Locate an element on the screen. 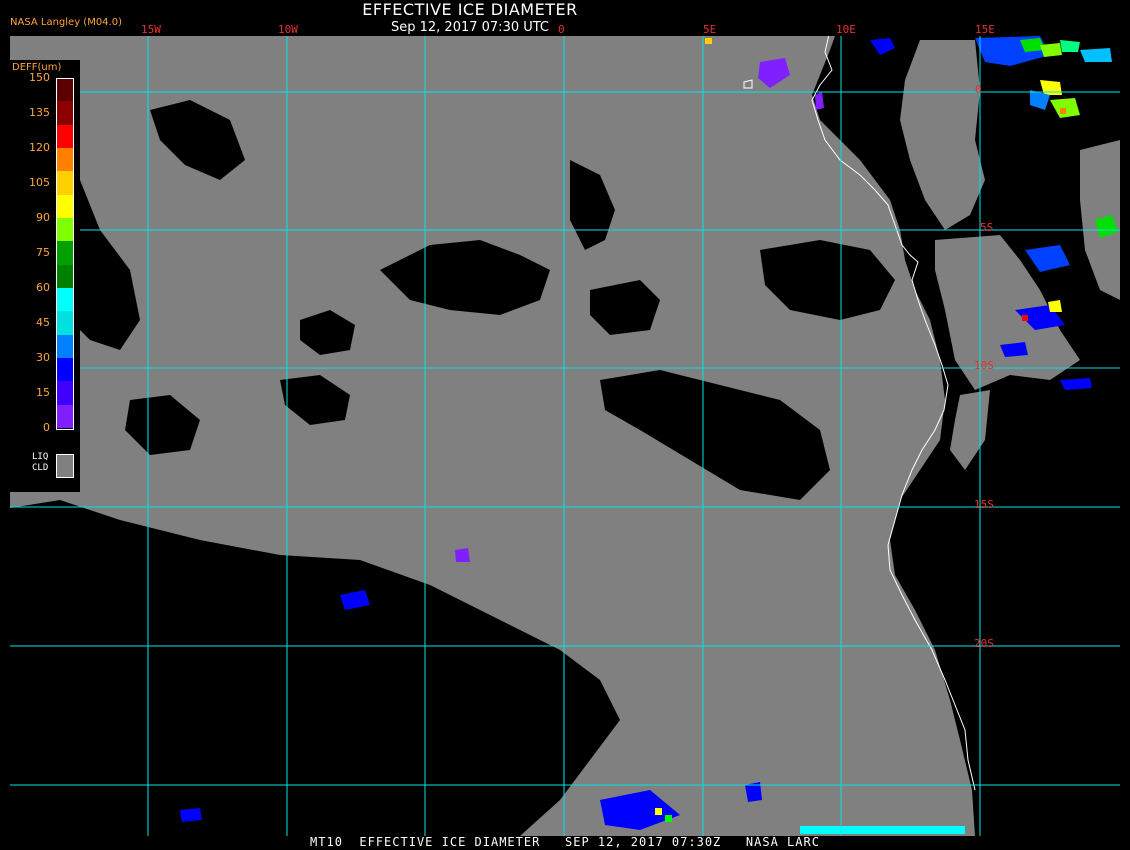 The height and width of the screenshot is (850, 1130). source-label: NASA Langley (M04.0) is located at coordinates (66, 22).